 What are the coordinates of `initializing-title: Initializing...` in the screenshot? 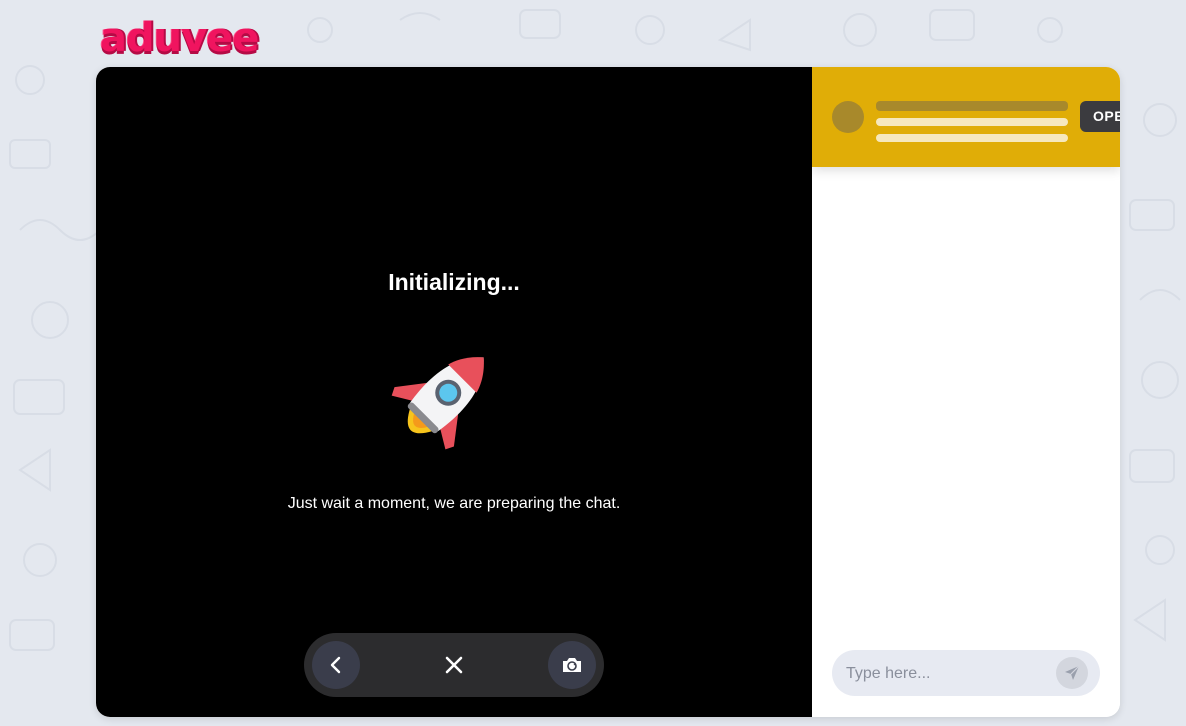 It's located at (454, 282).